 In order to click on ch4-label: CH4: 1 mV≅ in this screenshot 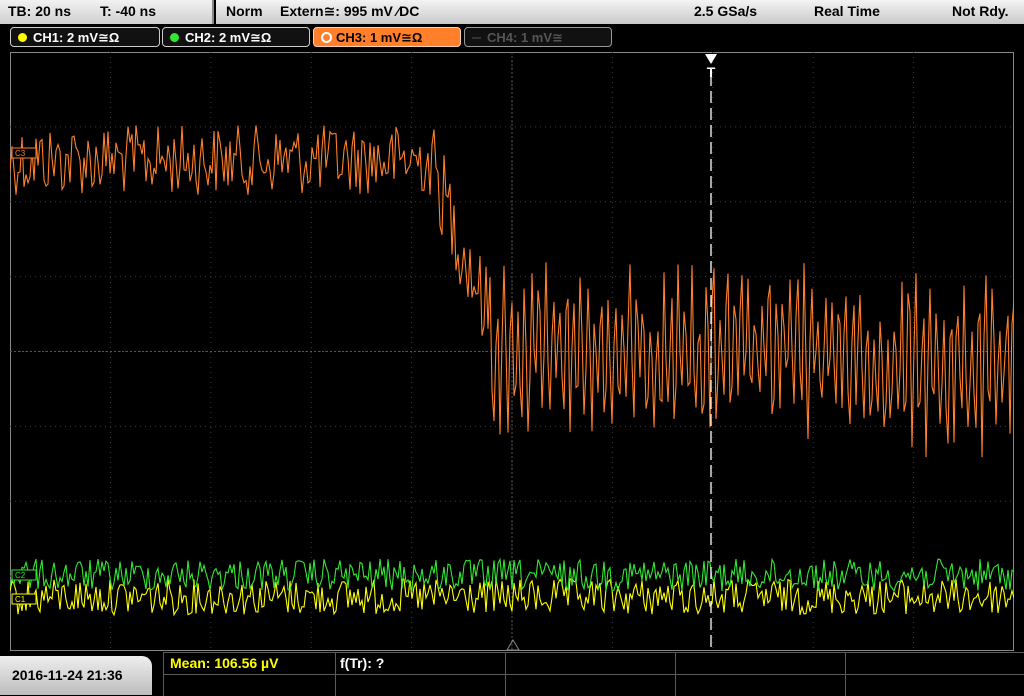, I will do `click(525, 37)`.